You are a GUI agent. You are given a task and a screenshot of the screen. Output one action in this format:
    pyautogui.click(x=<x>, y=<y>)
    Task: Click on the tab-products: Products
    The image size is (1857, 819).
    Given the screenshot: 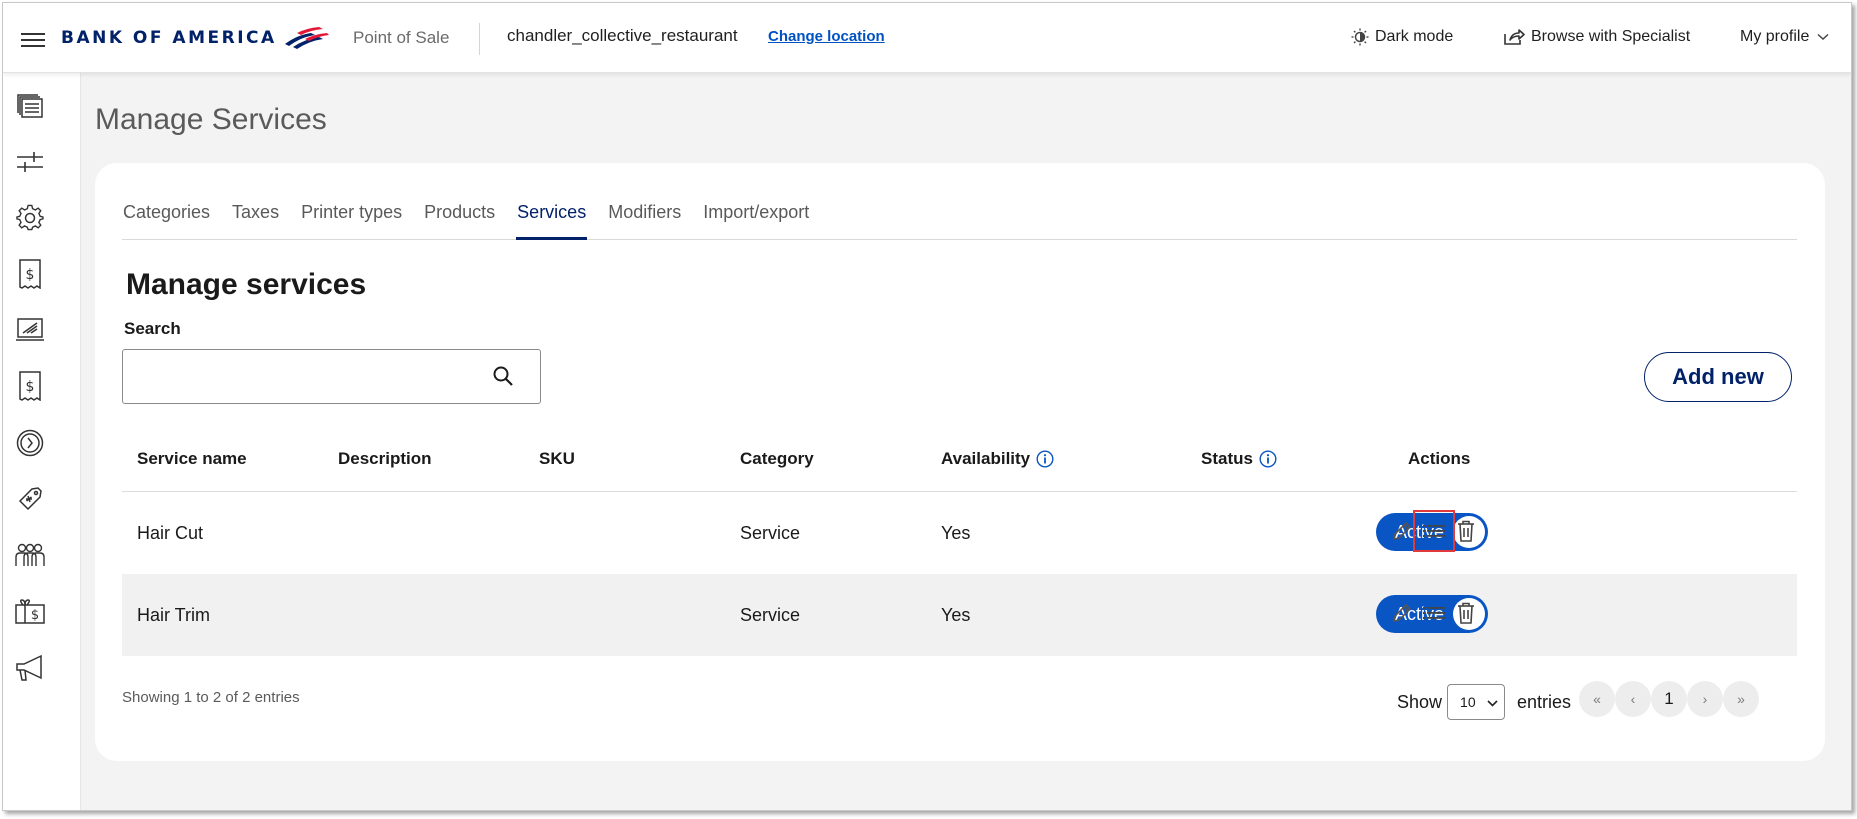 What is the action you would take?
    pyautogui.click(x=459, y=219)
    